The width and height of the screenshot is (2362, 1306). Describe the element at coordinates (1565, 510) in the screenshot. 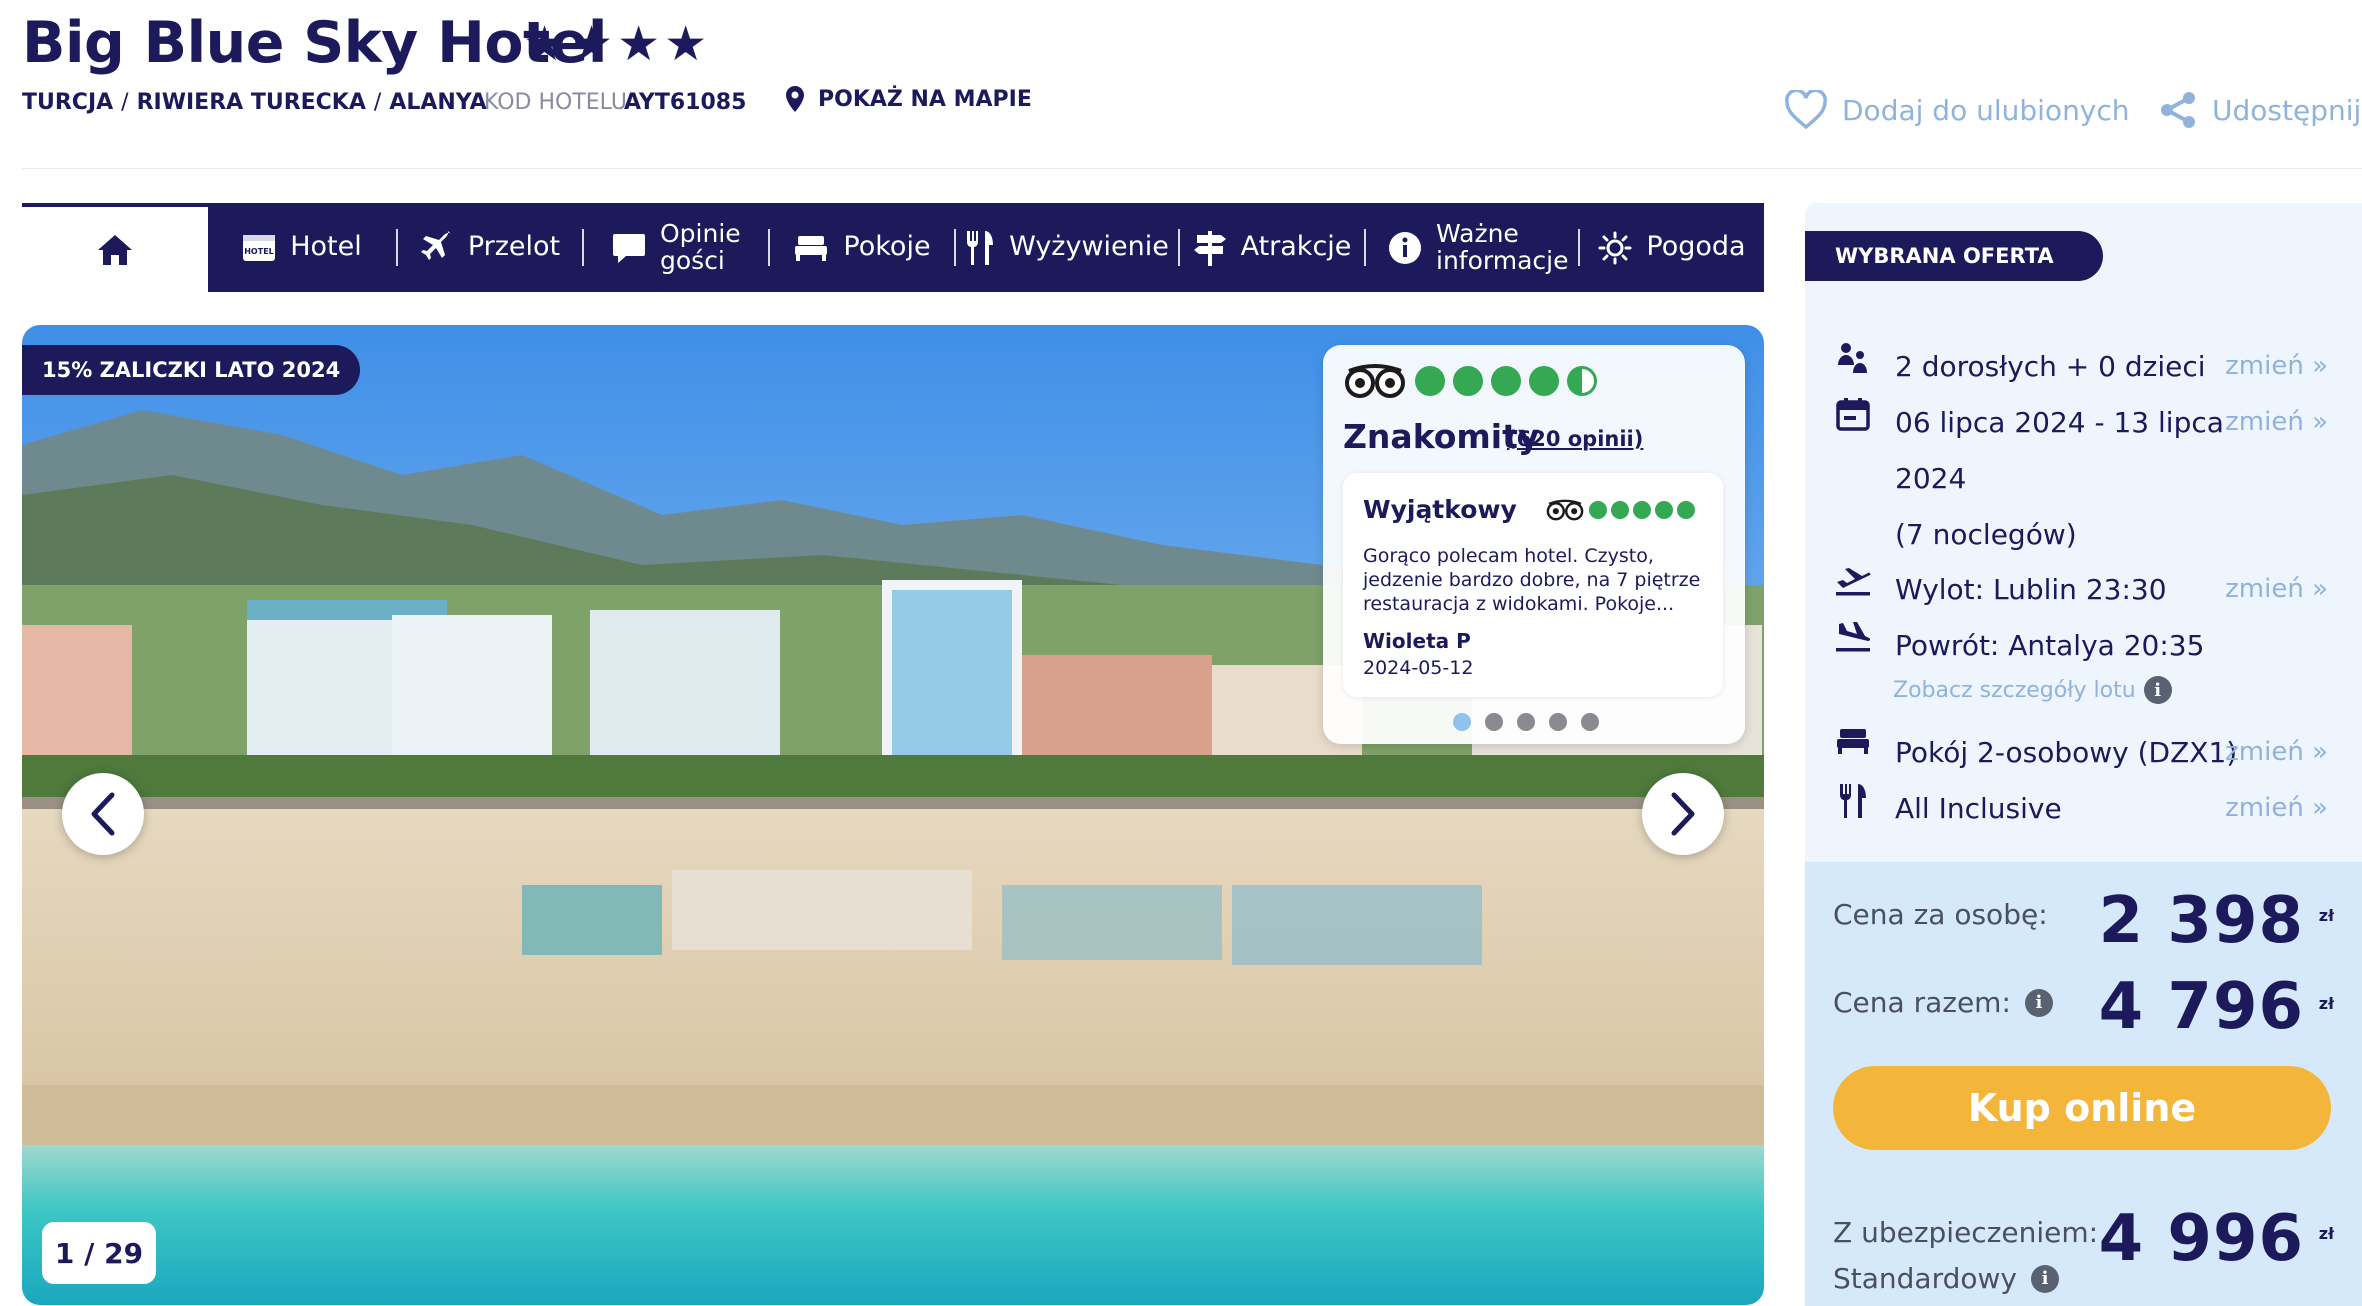

I see `tripadvisor-owl-icon` at that location.